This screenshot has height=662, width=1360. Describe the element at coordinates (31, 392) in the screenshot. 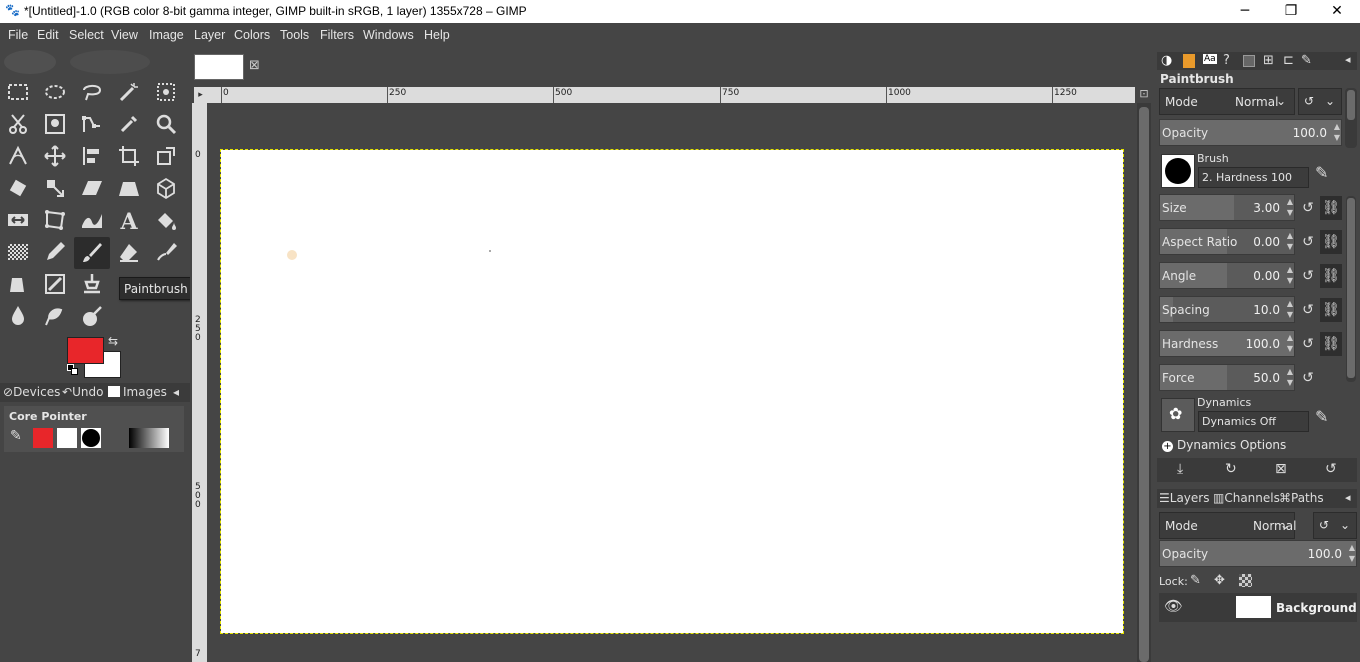

I see `tab-devices: ⊘Devices` at that location.